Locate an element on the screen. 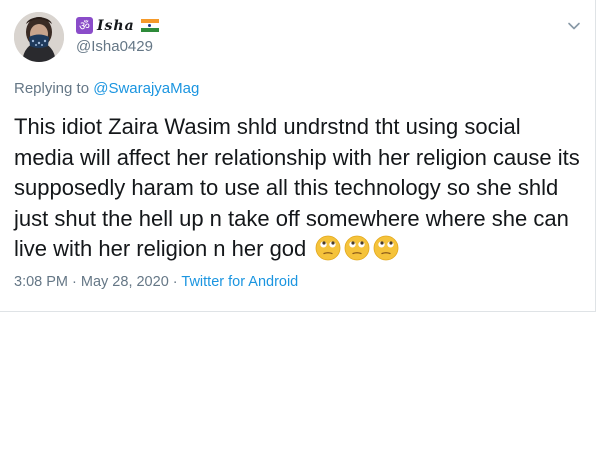 This screenshot has height=450, width=600. india-flag-icon is located at coordinates (149, 25).